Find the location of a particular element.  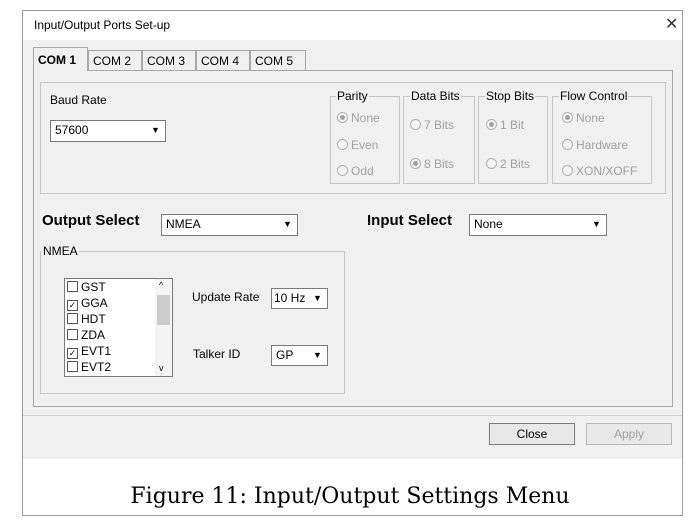

output-select-value: NMEA is located at coordinates (183, 224).